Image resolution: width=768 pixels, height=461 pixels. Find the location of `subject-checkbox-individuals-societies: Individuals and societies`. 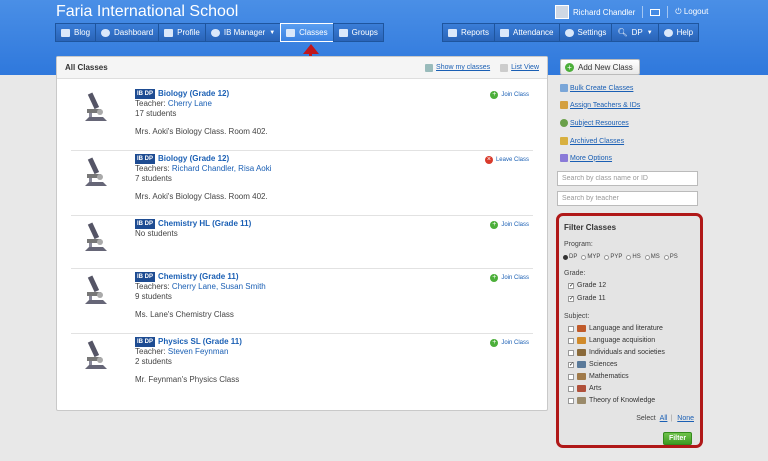

subject-checkbox-individuals-societies: Individuals and societies is located at coordinates (616, 352).